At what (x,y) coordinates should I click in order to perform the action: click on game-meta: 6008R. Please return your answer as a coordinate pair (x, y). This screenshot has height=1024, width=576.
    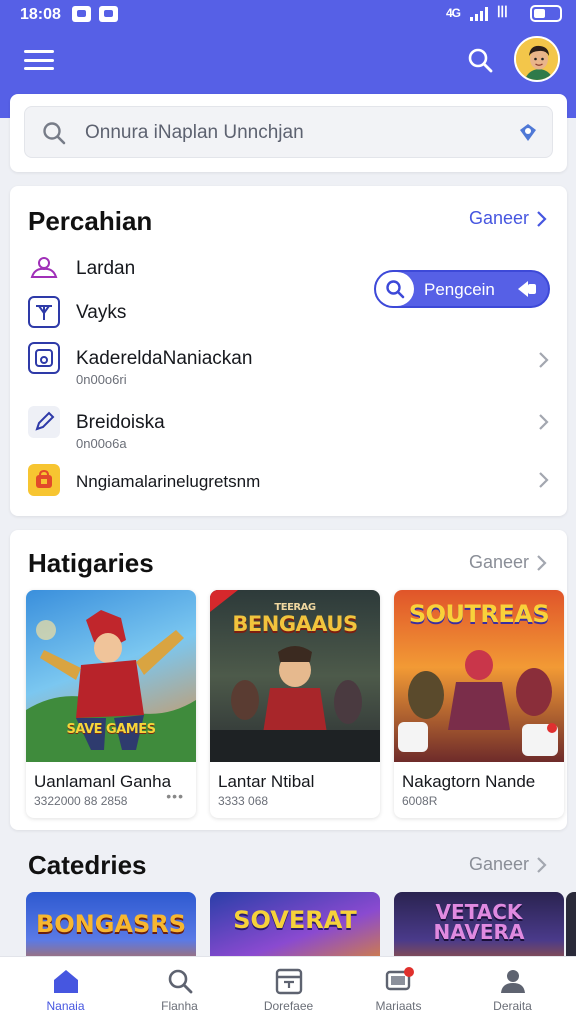
    Looking at the image, I should click on (420, 801).